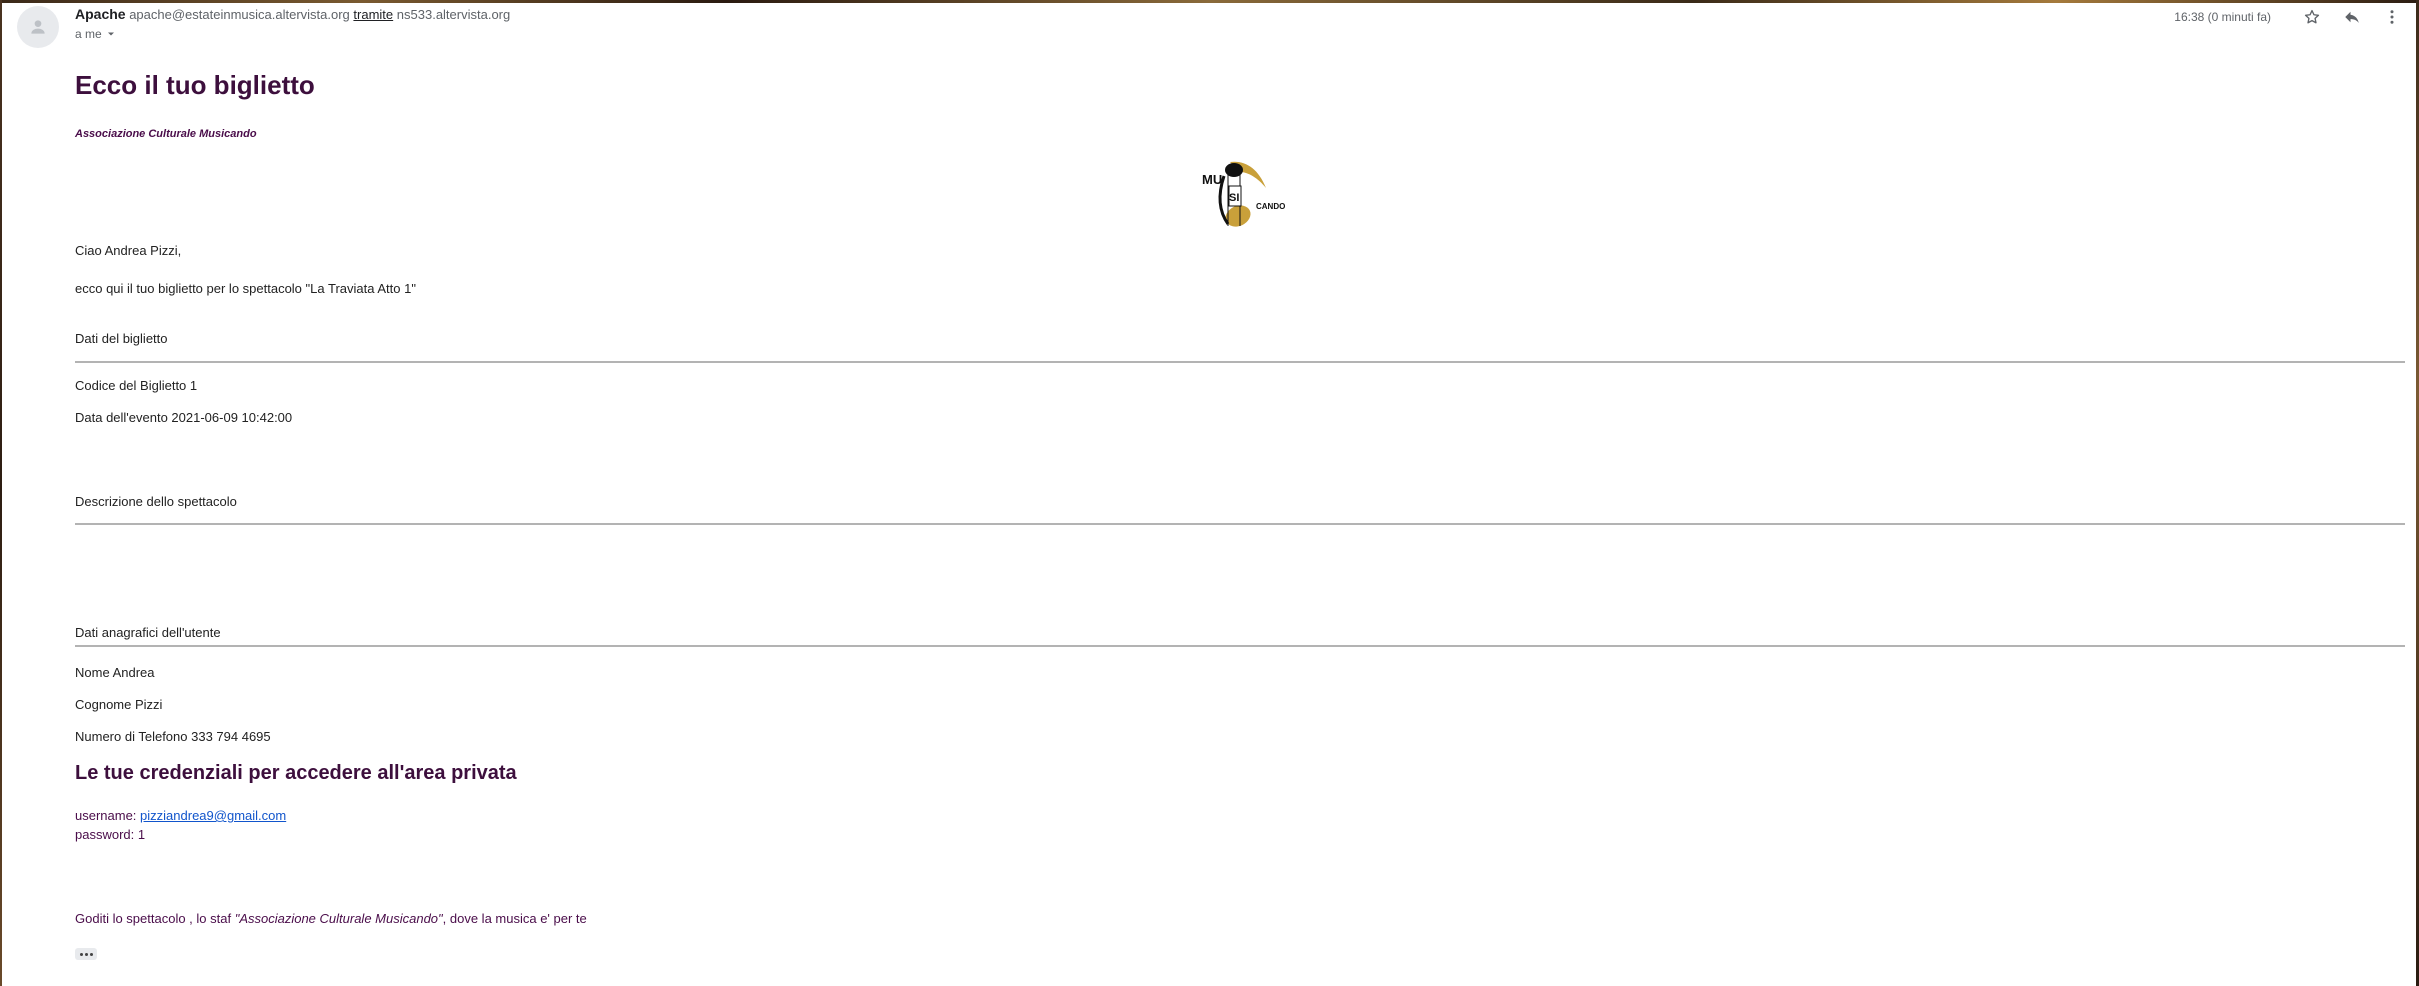 The width and height of the screenshot is (2419, 986). Describe the element at coordinates (1234, 198) in the screenshot. I see `logo-text-si: SI` at that location.